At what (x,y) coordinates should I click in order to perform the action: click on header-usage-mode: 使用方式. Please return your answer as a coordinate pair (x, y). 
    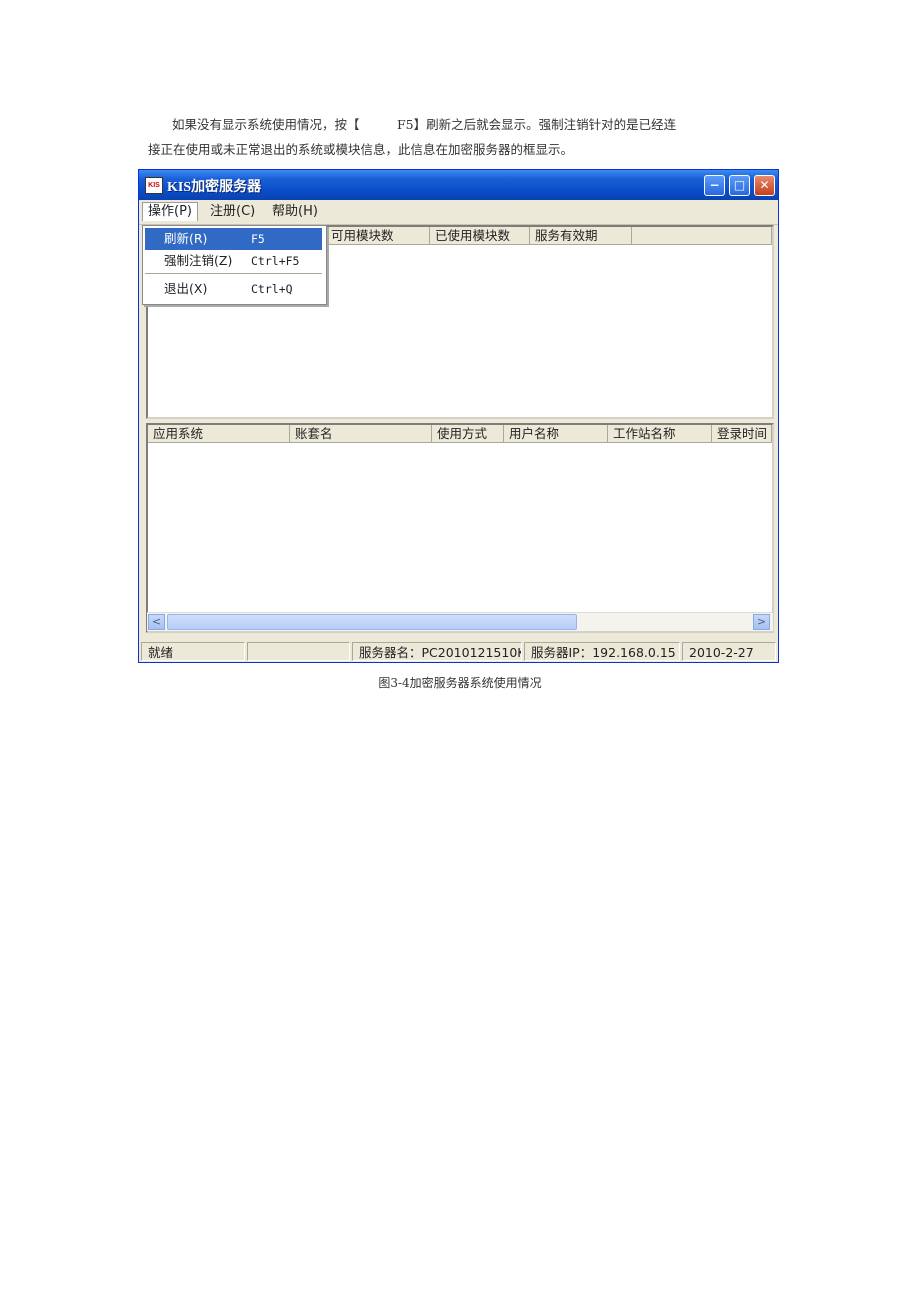
    Looking at the image, I should click on (468, 434).